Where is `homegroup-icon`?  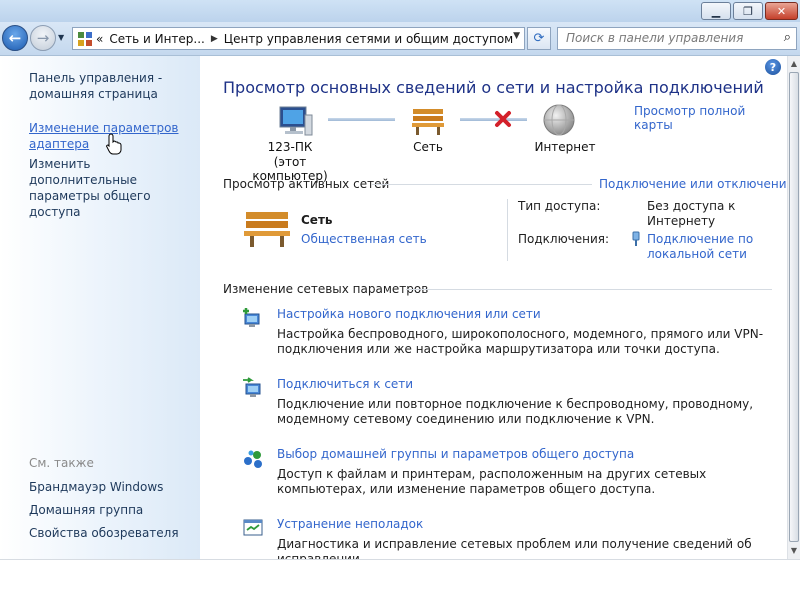
homegroup-icon is located at coordinates (253, 459).